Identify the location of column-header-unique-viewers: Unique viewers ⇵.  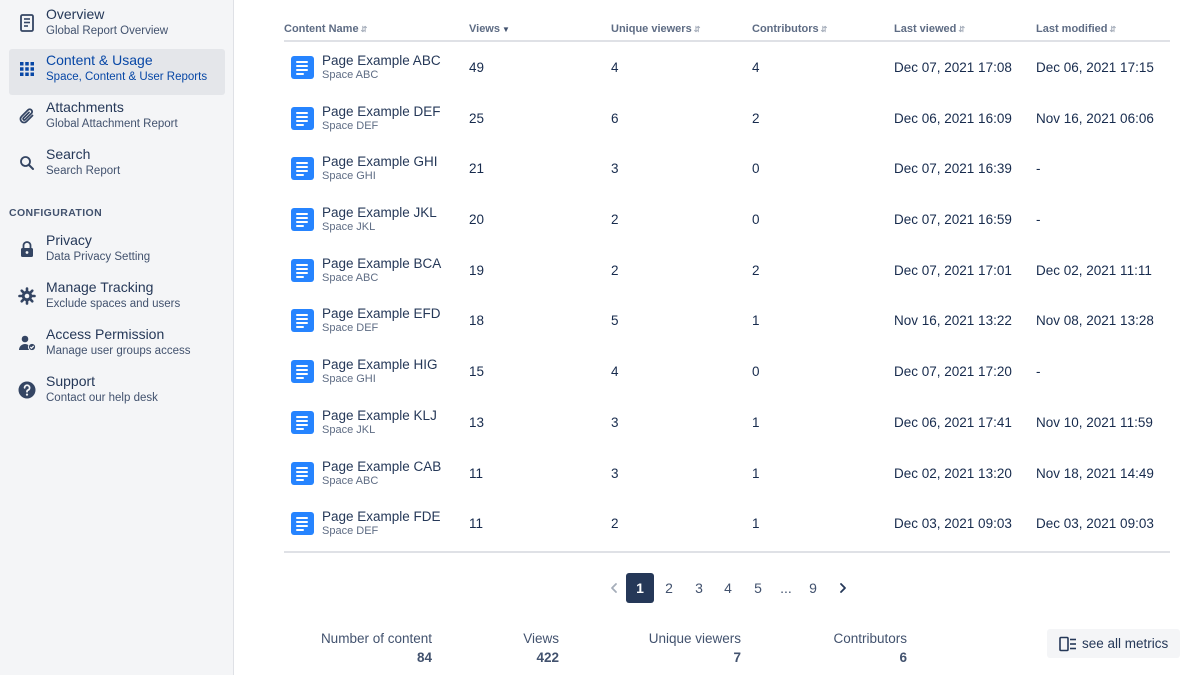
(655, 29).